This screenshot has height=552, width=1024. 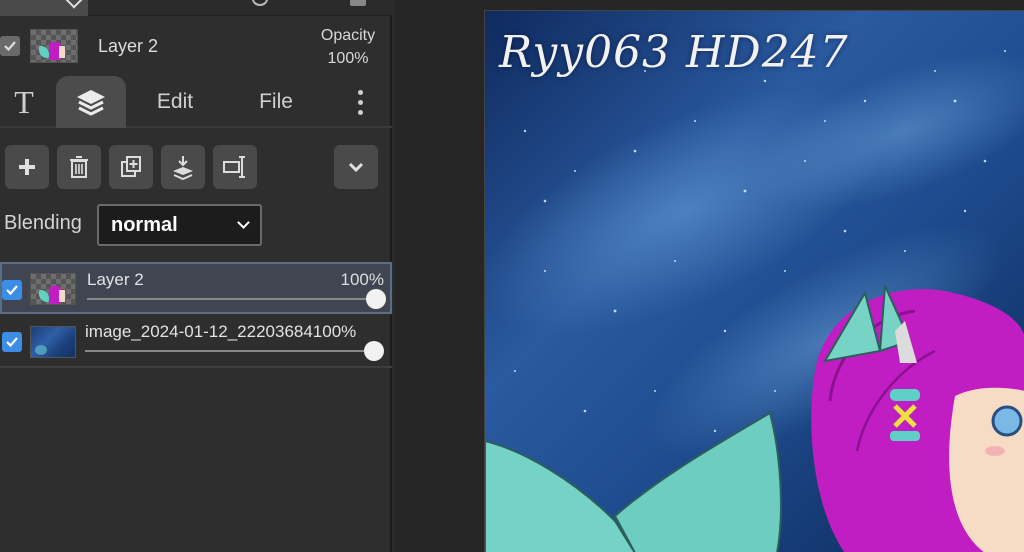 I want to click on top-knob-icon, so click(x=260, y=3).